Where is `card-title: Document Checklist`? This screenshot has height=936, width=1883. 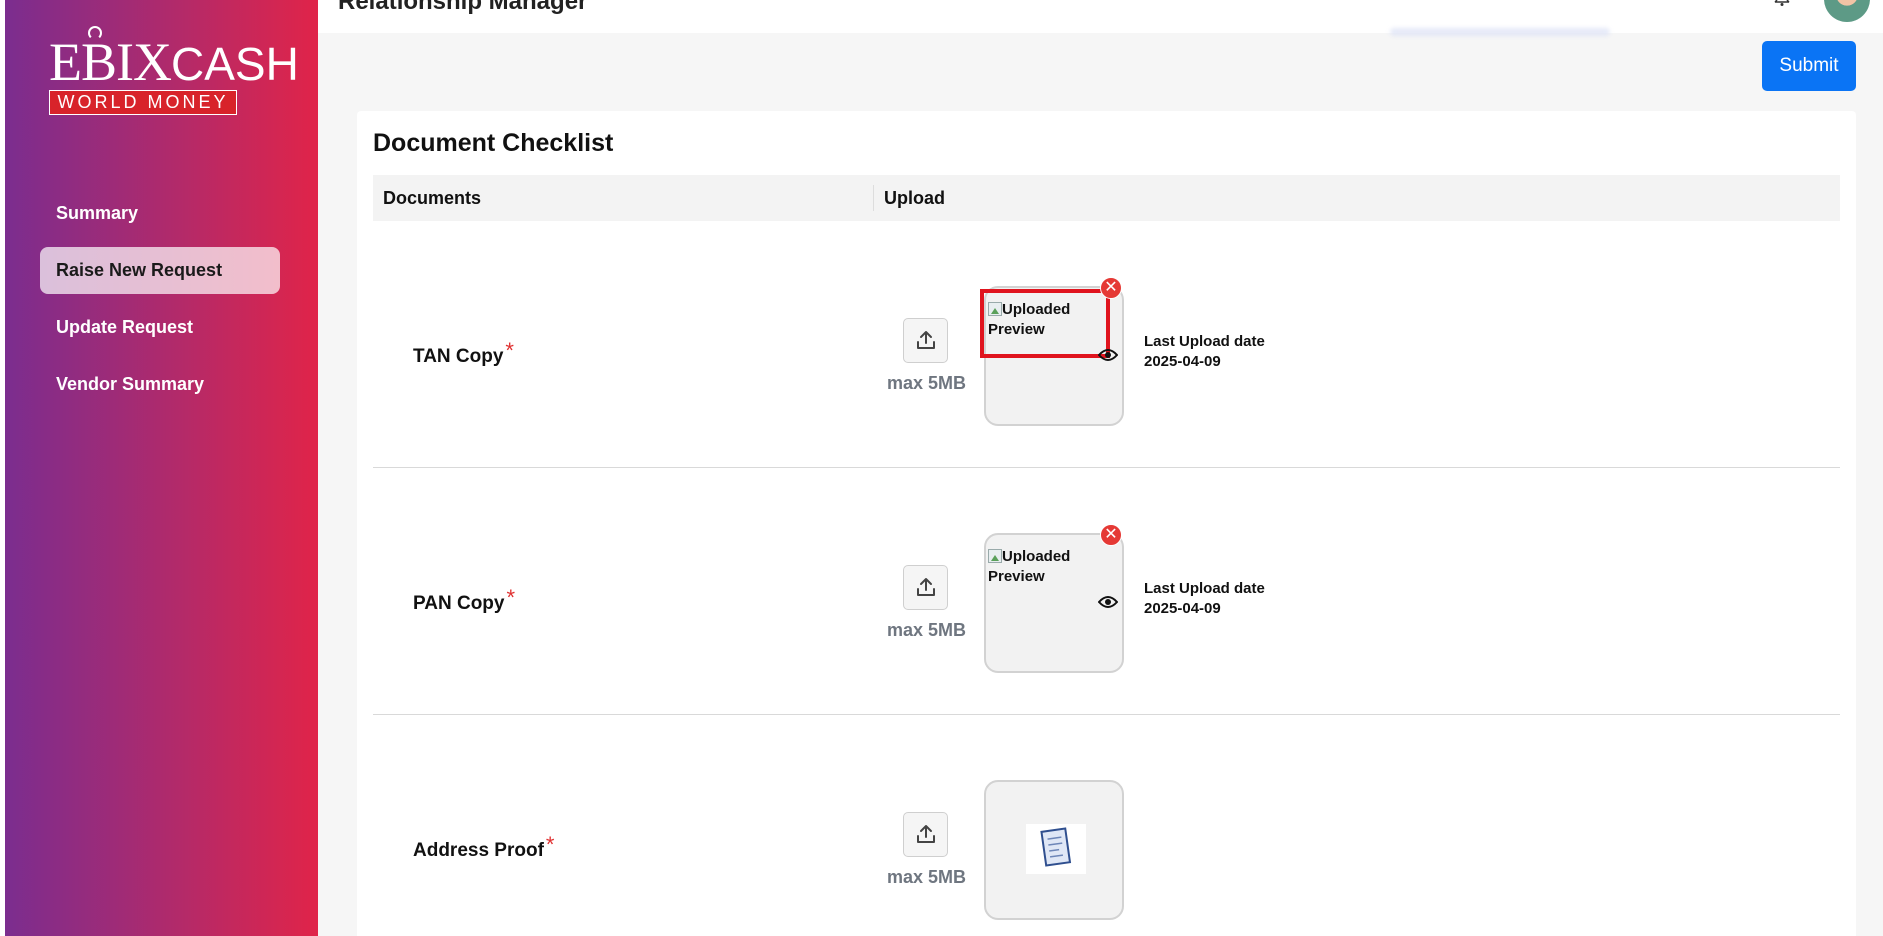 card-title: Document Checklist is located at coordinates (493, 143).